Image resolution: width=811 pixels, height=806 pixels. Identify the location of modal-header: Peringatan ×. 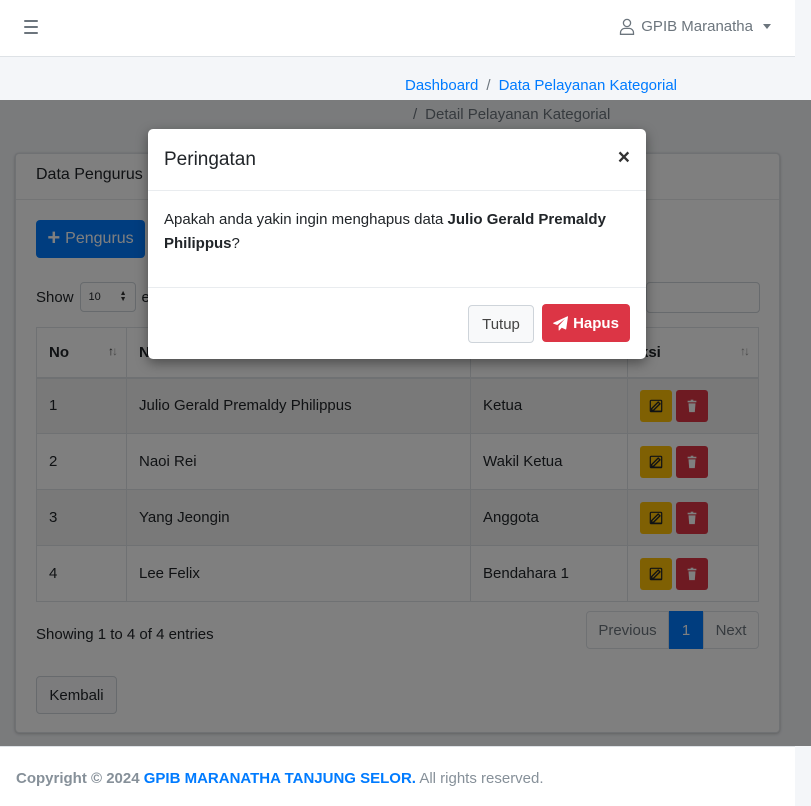
(397, 160).